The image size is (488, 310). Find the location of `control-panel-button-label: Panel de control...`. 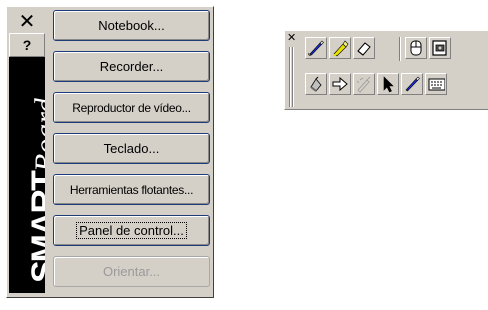

control-panel-button-label: Panel de control... is located at coordinates (131, 230).